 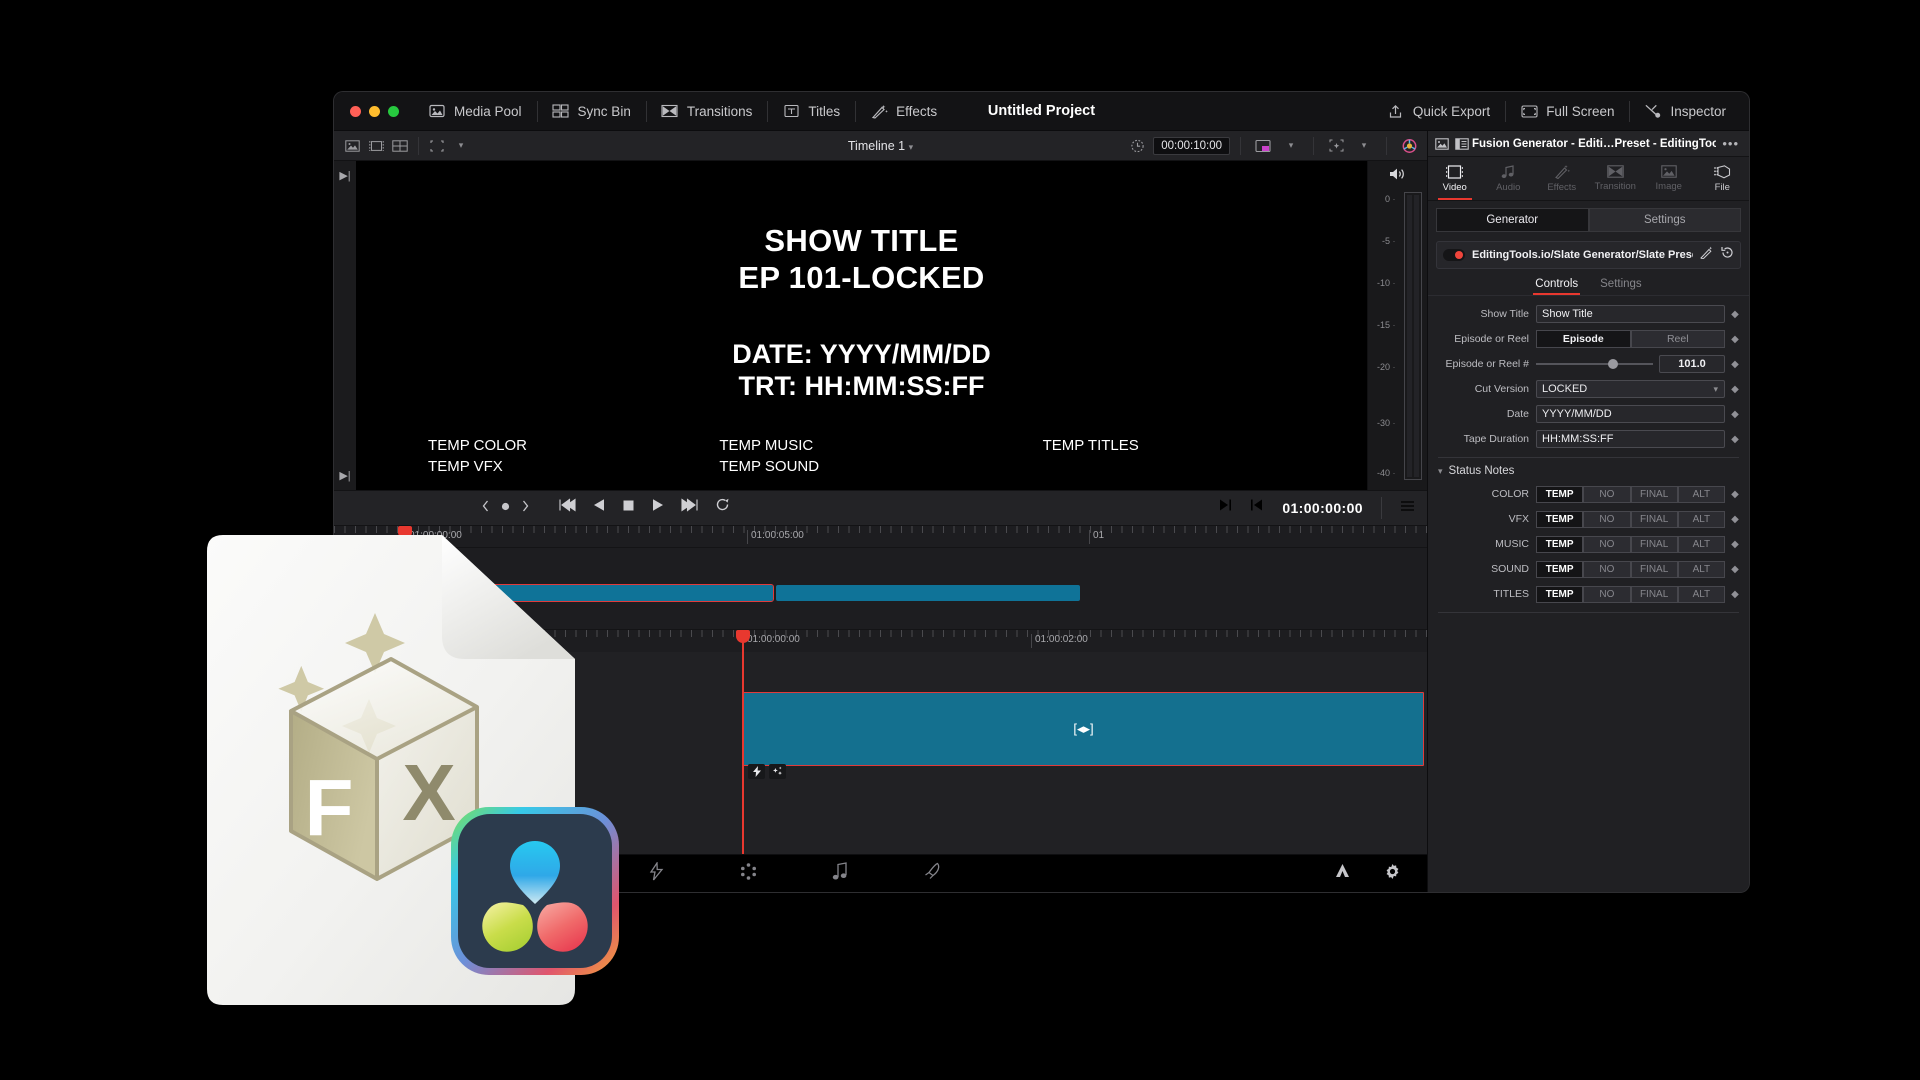 I want to click on status-music-temp: TEMP, so click(x=1560, y=544).